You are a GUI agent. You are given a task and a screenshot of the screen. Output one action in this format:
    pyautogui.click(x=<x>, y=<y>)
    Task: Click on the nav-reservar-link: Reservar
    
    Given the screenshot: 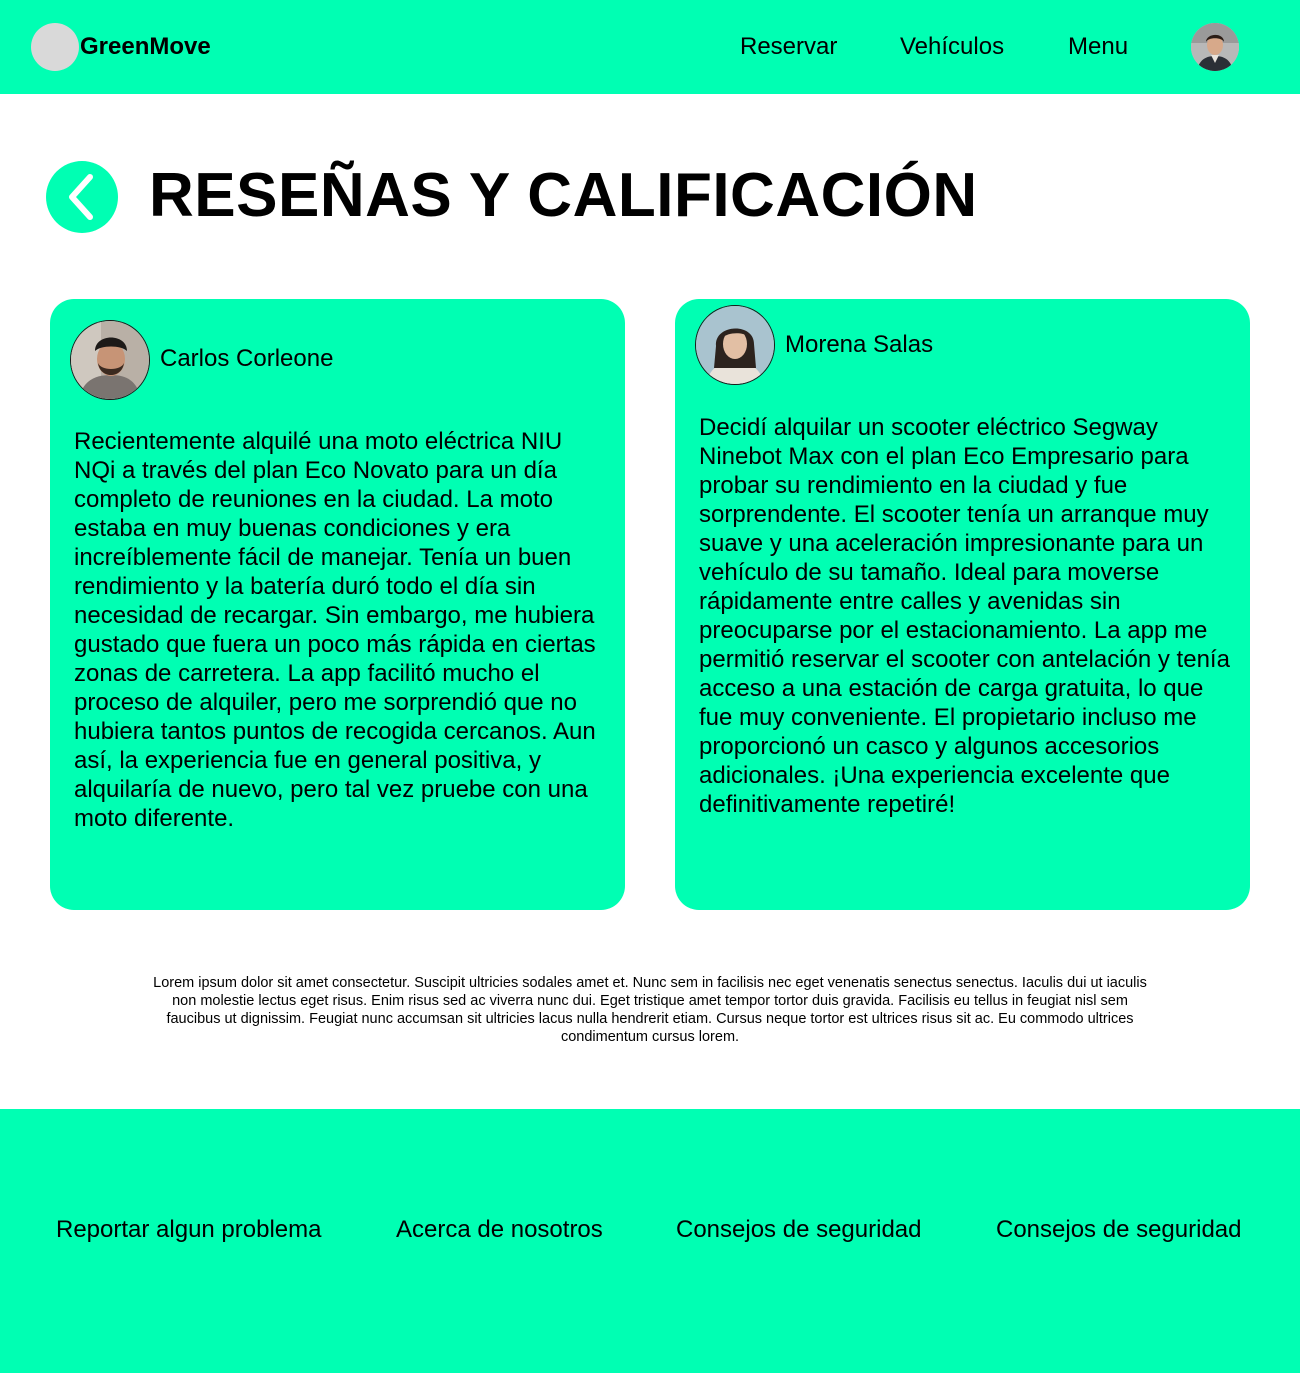 What is the action you would take?
    pyautogui.click(x=788, y=47)
    